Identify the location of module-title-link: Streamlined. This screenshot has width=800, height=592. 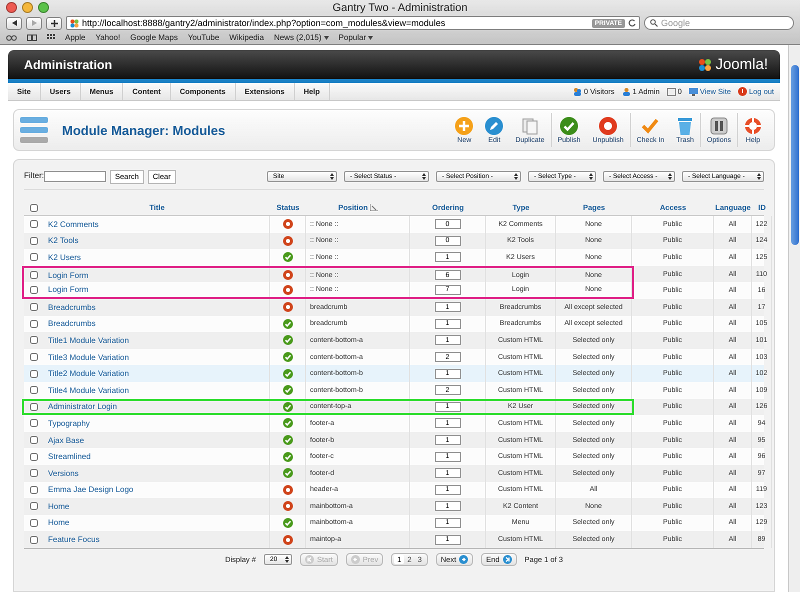
(69, 457).